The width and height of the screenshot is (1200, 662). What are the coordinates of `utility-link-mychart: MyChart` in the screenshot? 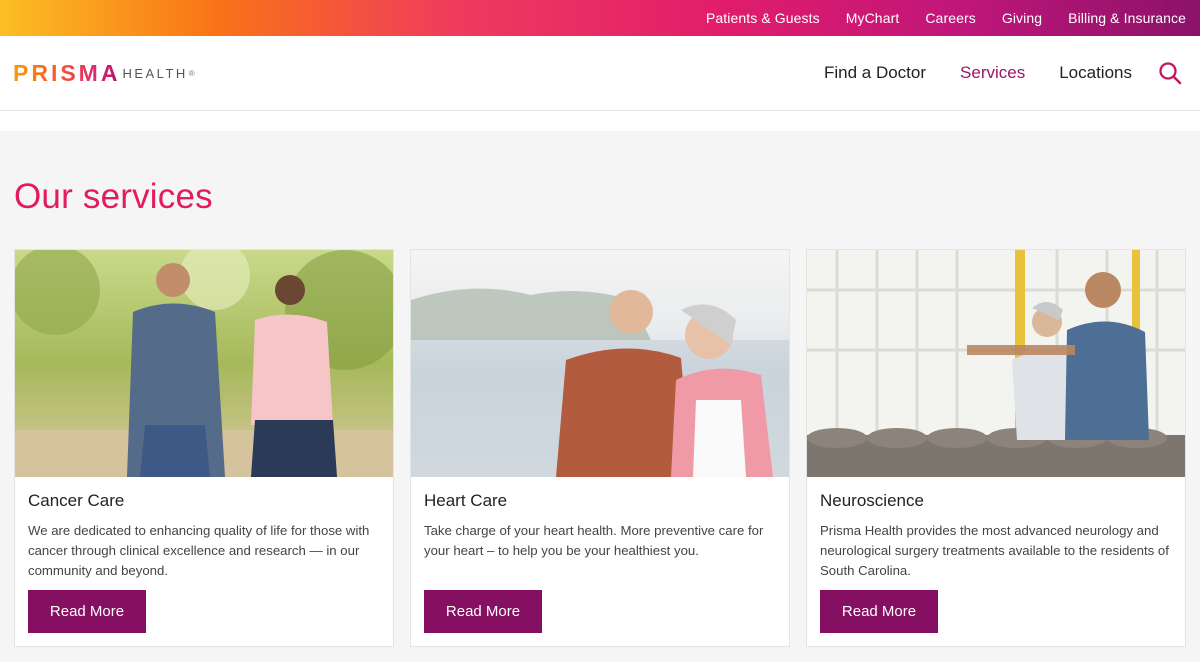 It's located at (873, 18).